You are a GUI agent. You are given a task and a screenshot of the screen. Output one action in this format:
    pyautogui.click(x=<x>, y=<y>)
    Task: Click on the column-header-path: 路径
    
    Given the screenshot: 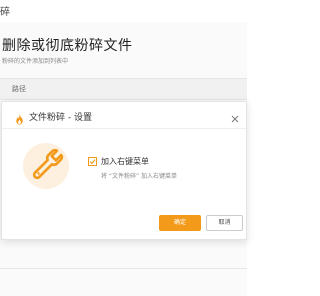 What is the action you would take?
    pyautogui.click(x=19, y=89)
    